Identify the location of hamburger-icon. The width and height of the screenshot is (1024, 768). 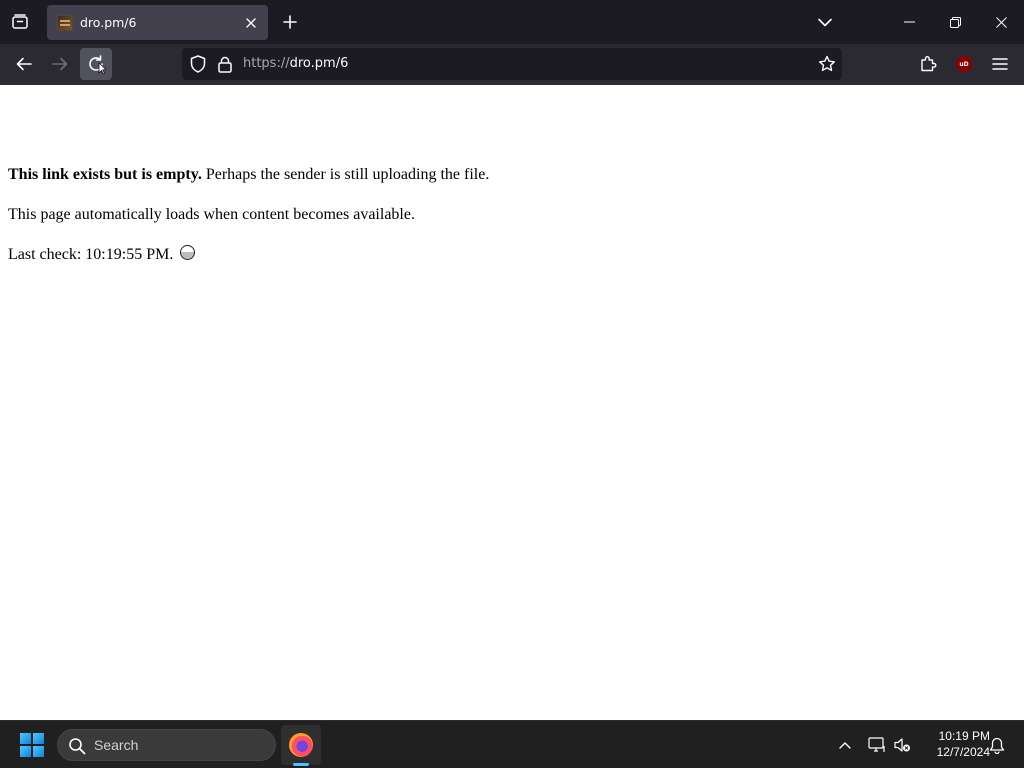
(1000, 64).